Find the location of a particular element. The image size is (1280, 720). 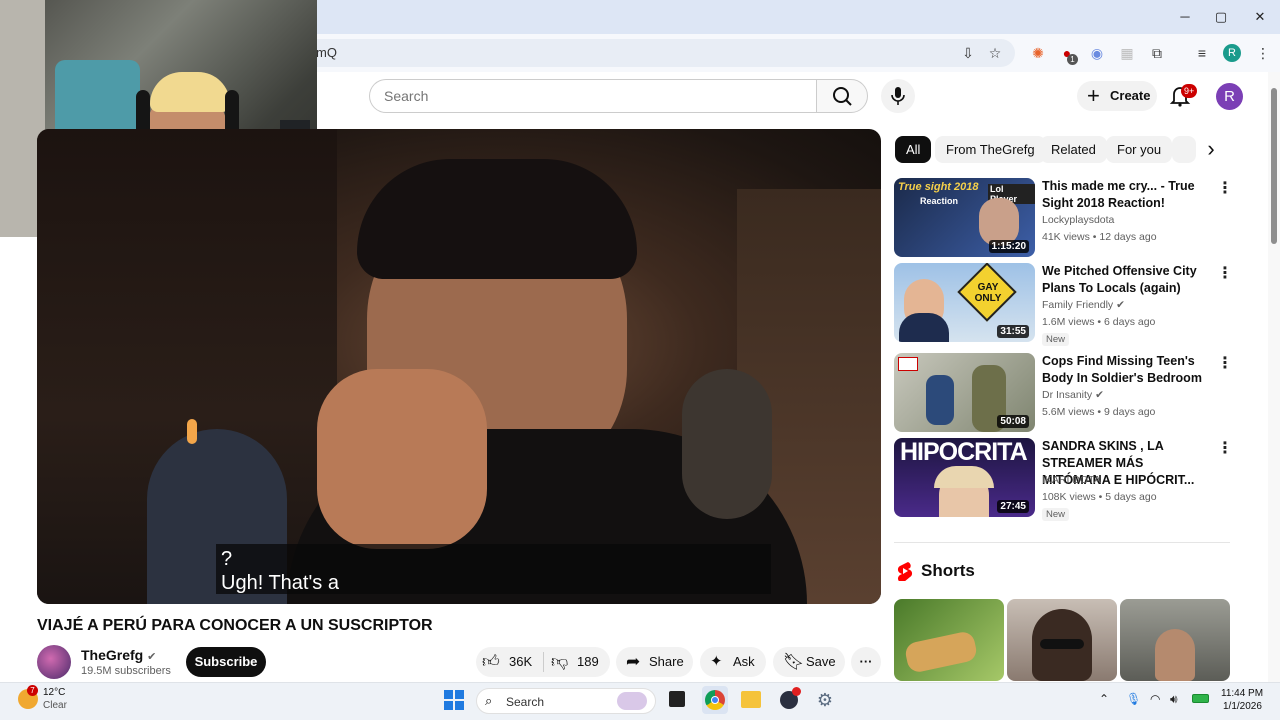

extension-grey-icon: ▦ is located at coordinates (1127, 53).